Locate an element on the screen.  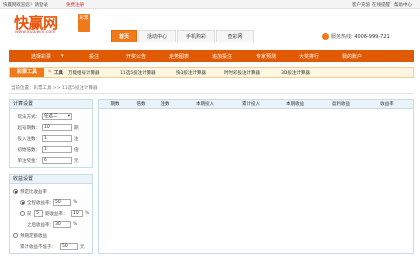
profit-settings-title: 收益设置 is located at coordinates (51, 179).